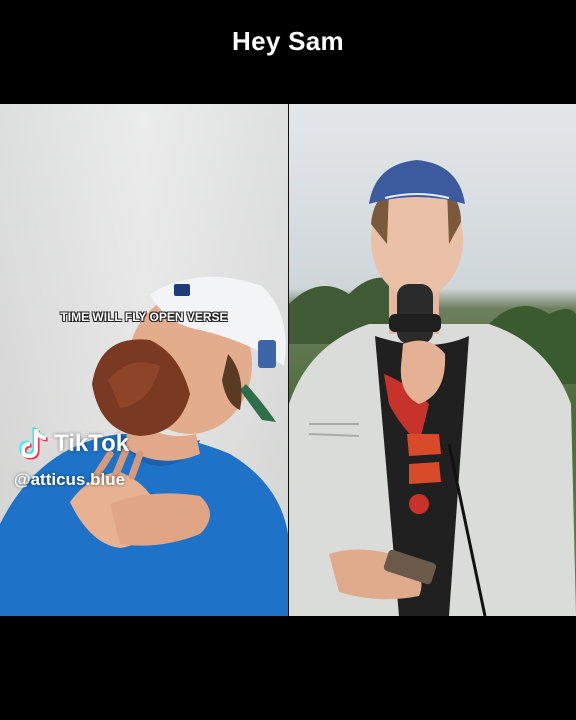 The height and width of the screenshot is (720, 576). I want to click on bottom-bar, so click(288, 668).